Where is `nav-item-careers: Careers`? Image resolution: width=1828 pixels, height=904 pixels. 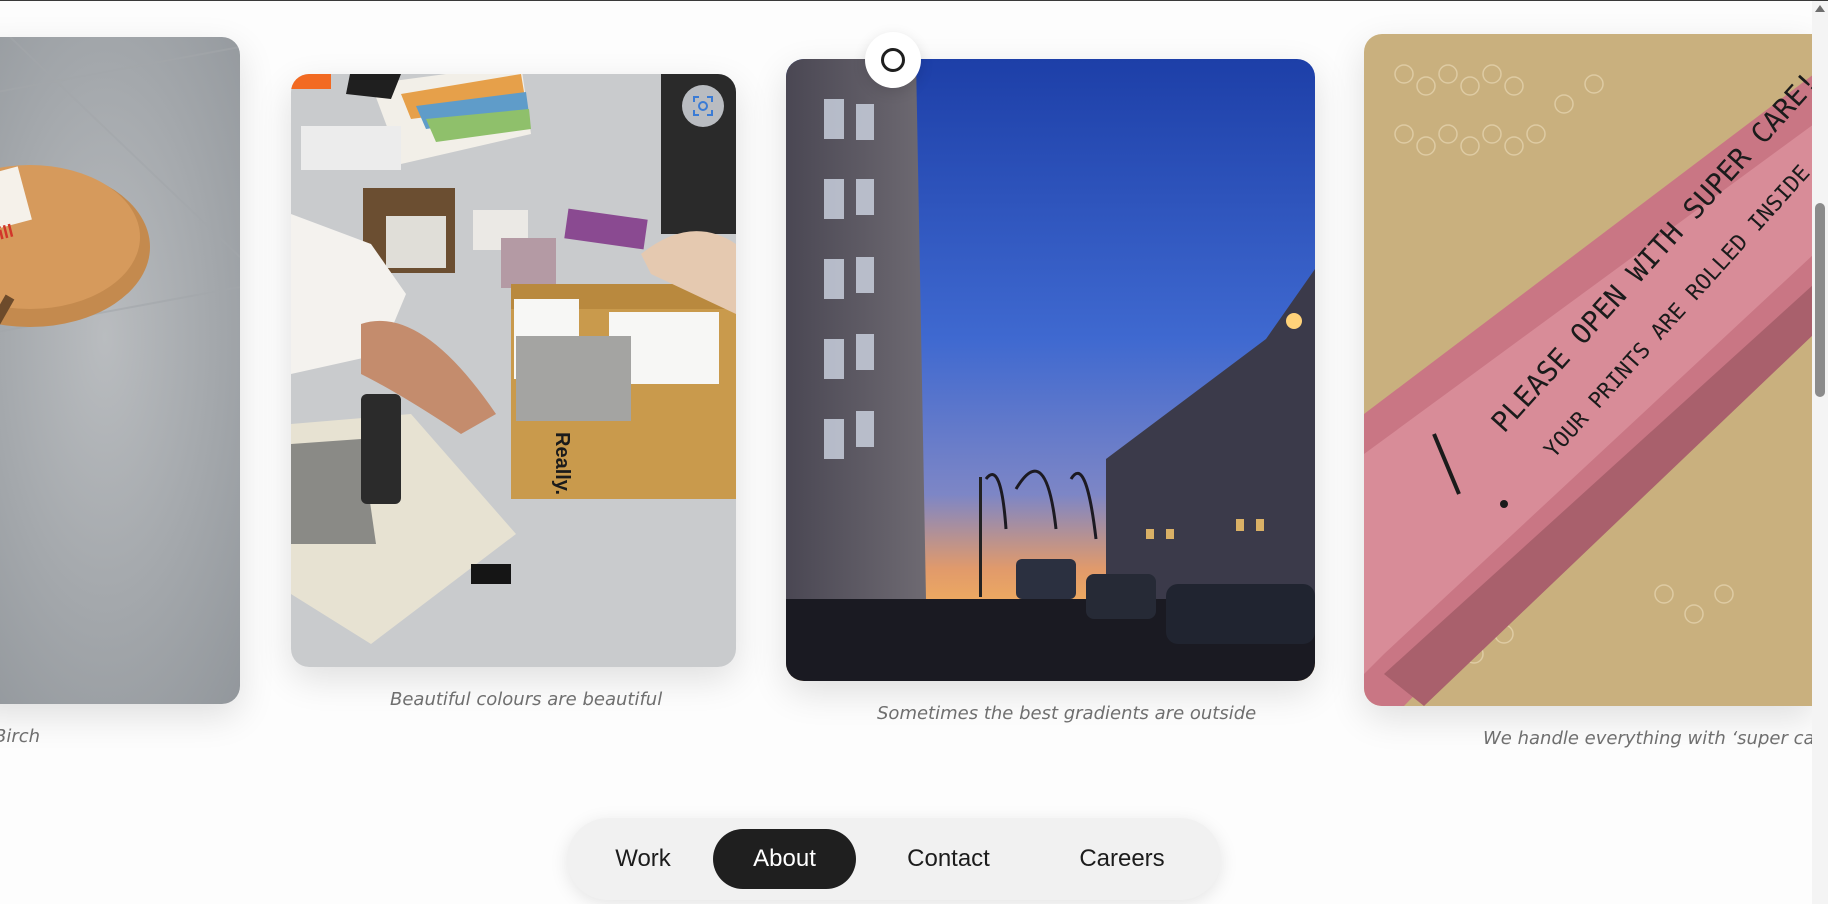
nav-item-careers: Careers is located at coordinates (1122, 859).